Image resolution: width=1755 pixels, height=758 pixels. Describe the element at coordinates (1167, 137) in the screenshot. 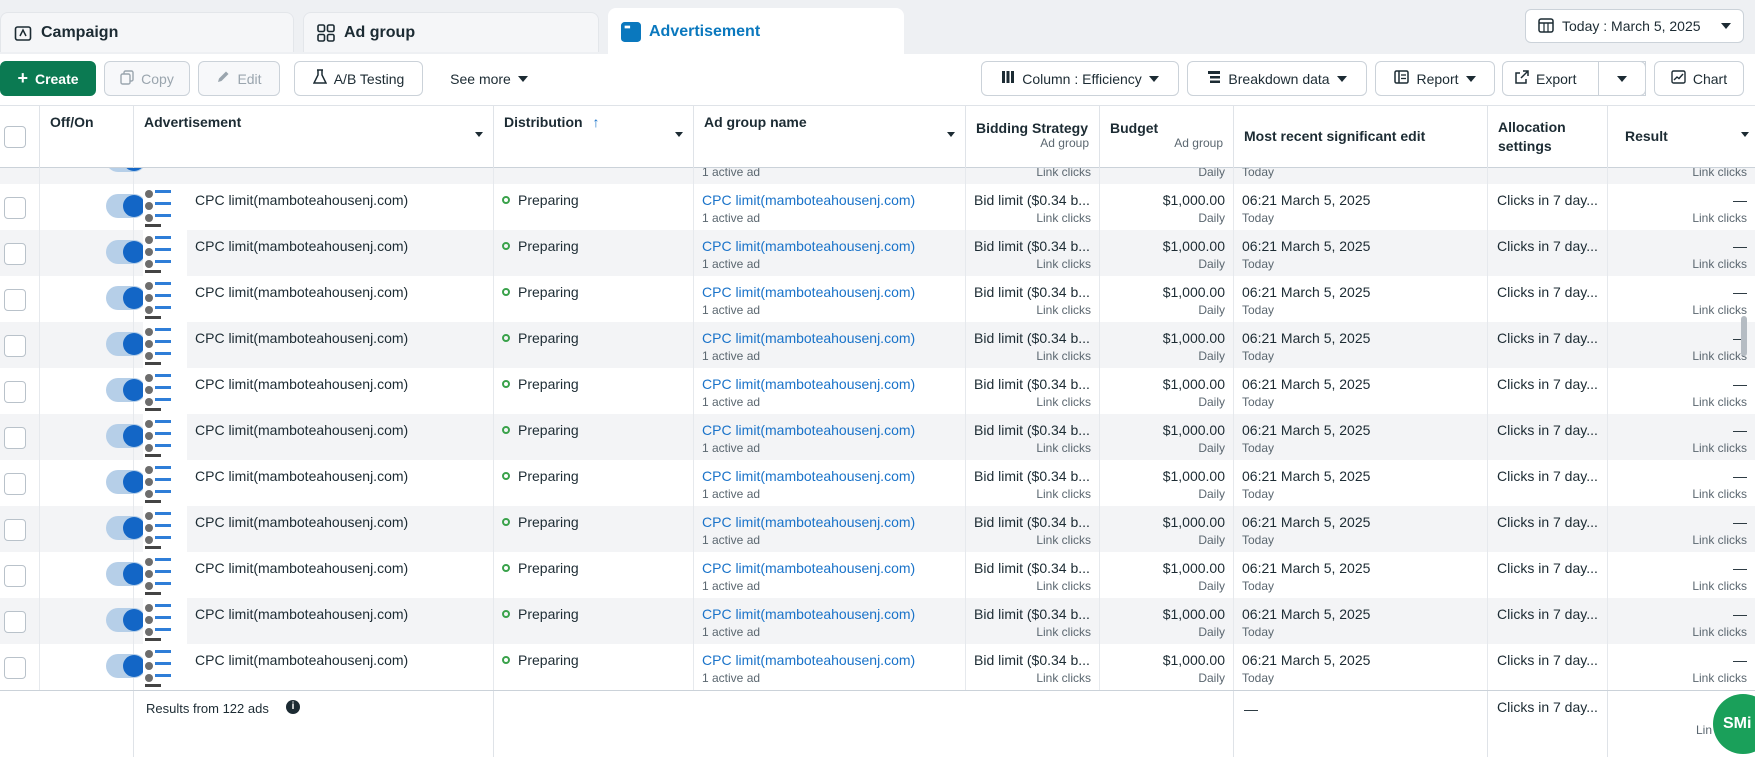

I see `header-budget: Budget Ad group` at that location.